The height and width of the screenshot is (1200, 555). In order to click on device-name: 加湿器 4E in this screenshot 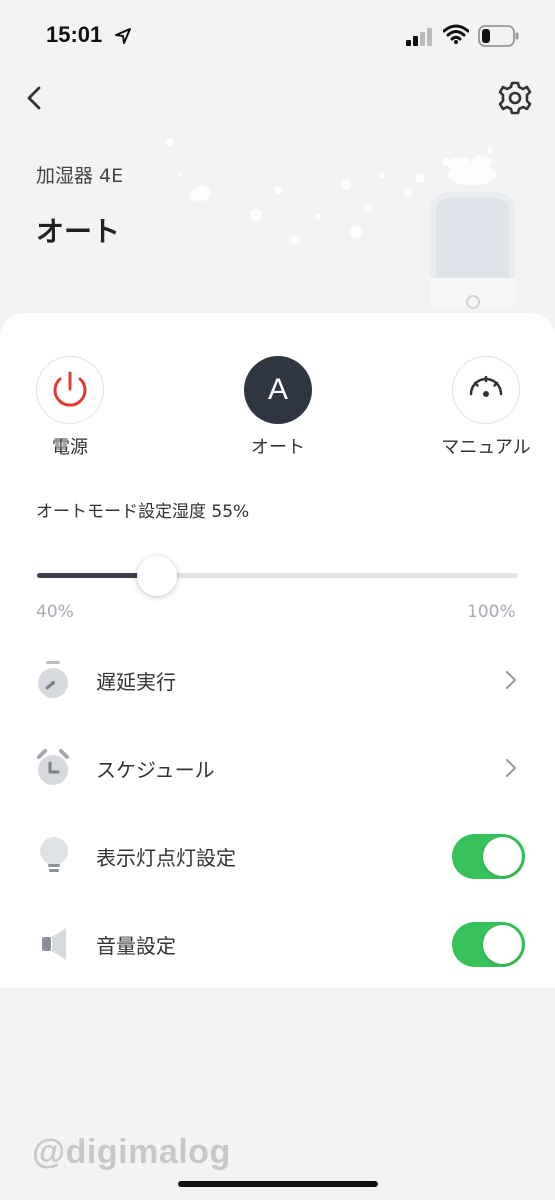, I will do `click(80, 176)`.